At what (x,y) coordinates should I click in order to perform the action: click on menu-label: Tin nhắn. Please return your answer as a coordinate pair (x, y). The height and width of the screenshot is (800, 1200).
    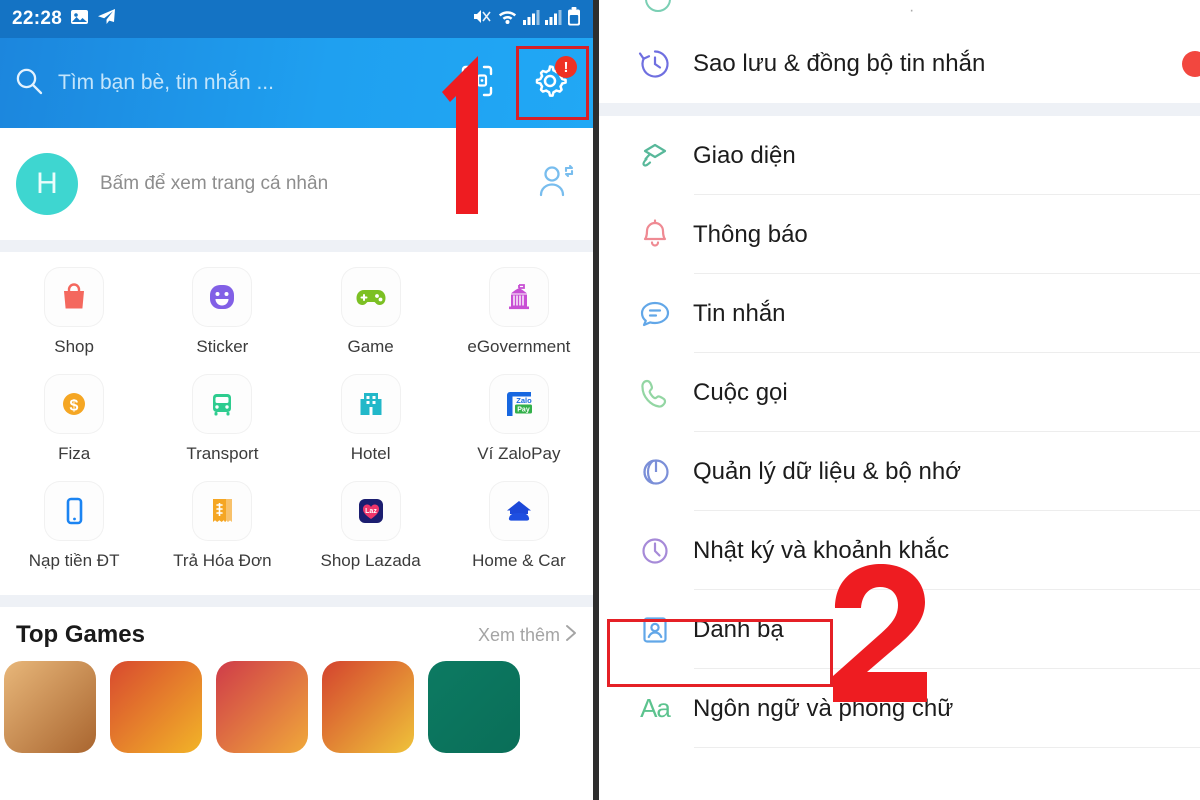
    Looking at the image, I should click on (739, 313).